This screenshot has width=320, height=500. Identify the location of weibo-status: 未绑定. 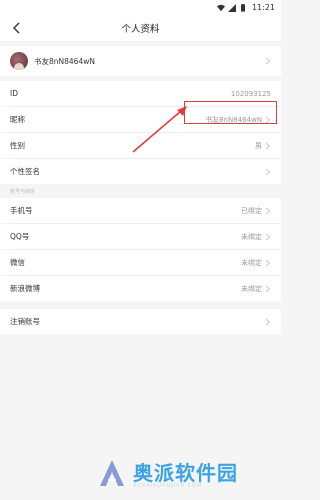
(251, 288).